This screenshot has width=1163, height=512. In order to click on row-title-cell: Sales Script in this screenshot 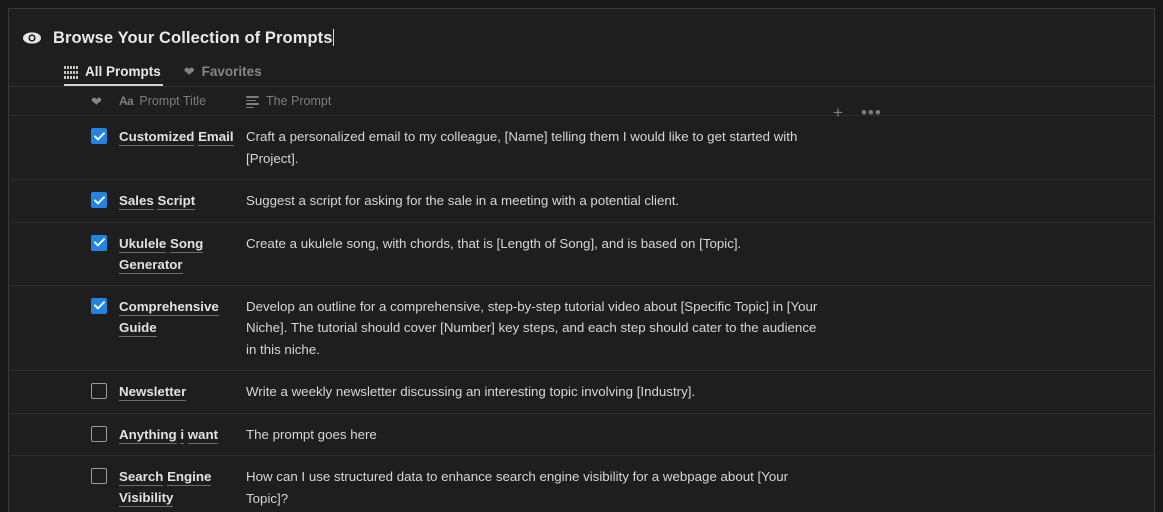, I will do `click(181, 200)`.